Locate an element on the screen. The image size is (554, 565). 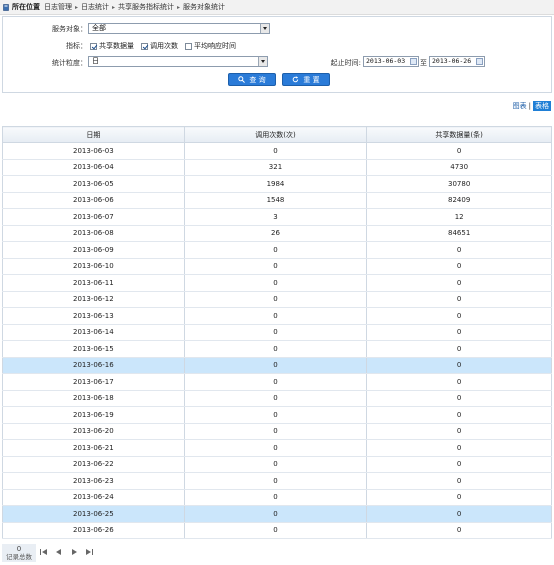
prev-page-icon is located at coordinates (58, 552).